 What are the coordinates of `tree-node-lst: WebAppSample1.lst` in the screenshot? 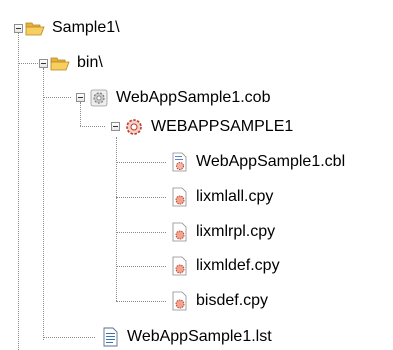 It's located at (186, 337).